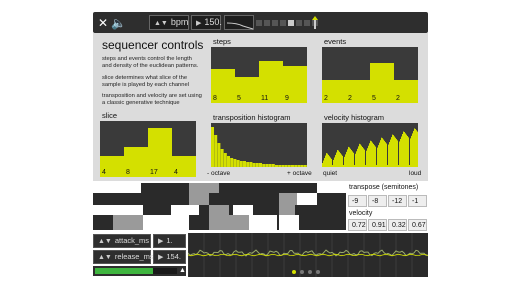  What do you see at coordinates (259, 145) in the screenshot?
I see `transposition-histogram` at bounding box center [259, 145].